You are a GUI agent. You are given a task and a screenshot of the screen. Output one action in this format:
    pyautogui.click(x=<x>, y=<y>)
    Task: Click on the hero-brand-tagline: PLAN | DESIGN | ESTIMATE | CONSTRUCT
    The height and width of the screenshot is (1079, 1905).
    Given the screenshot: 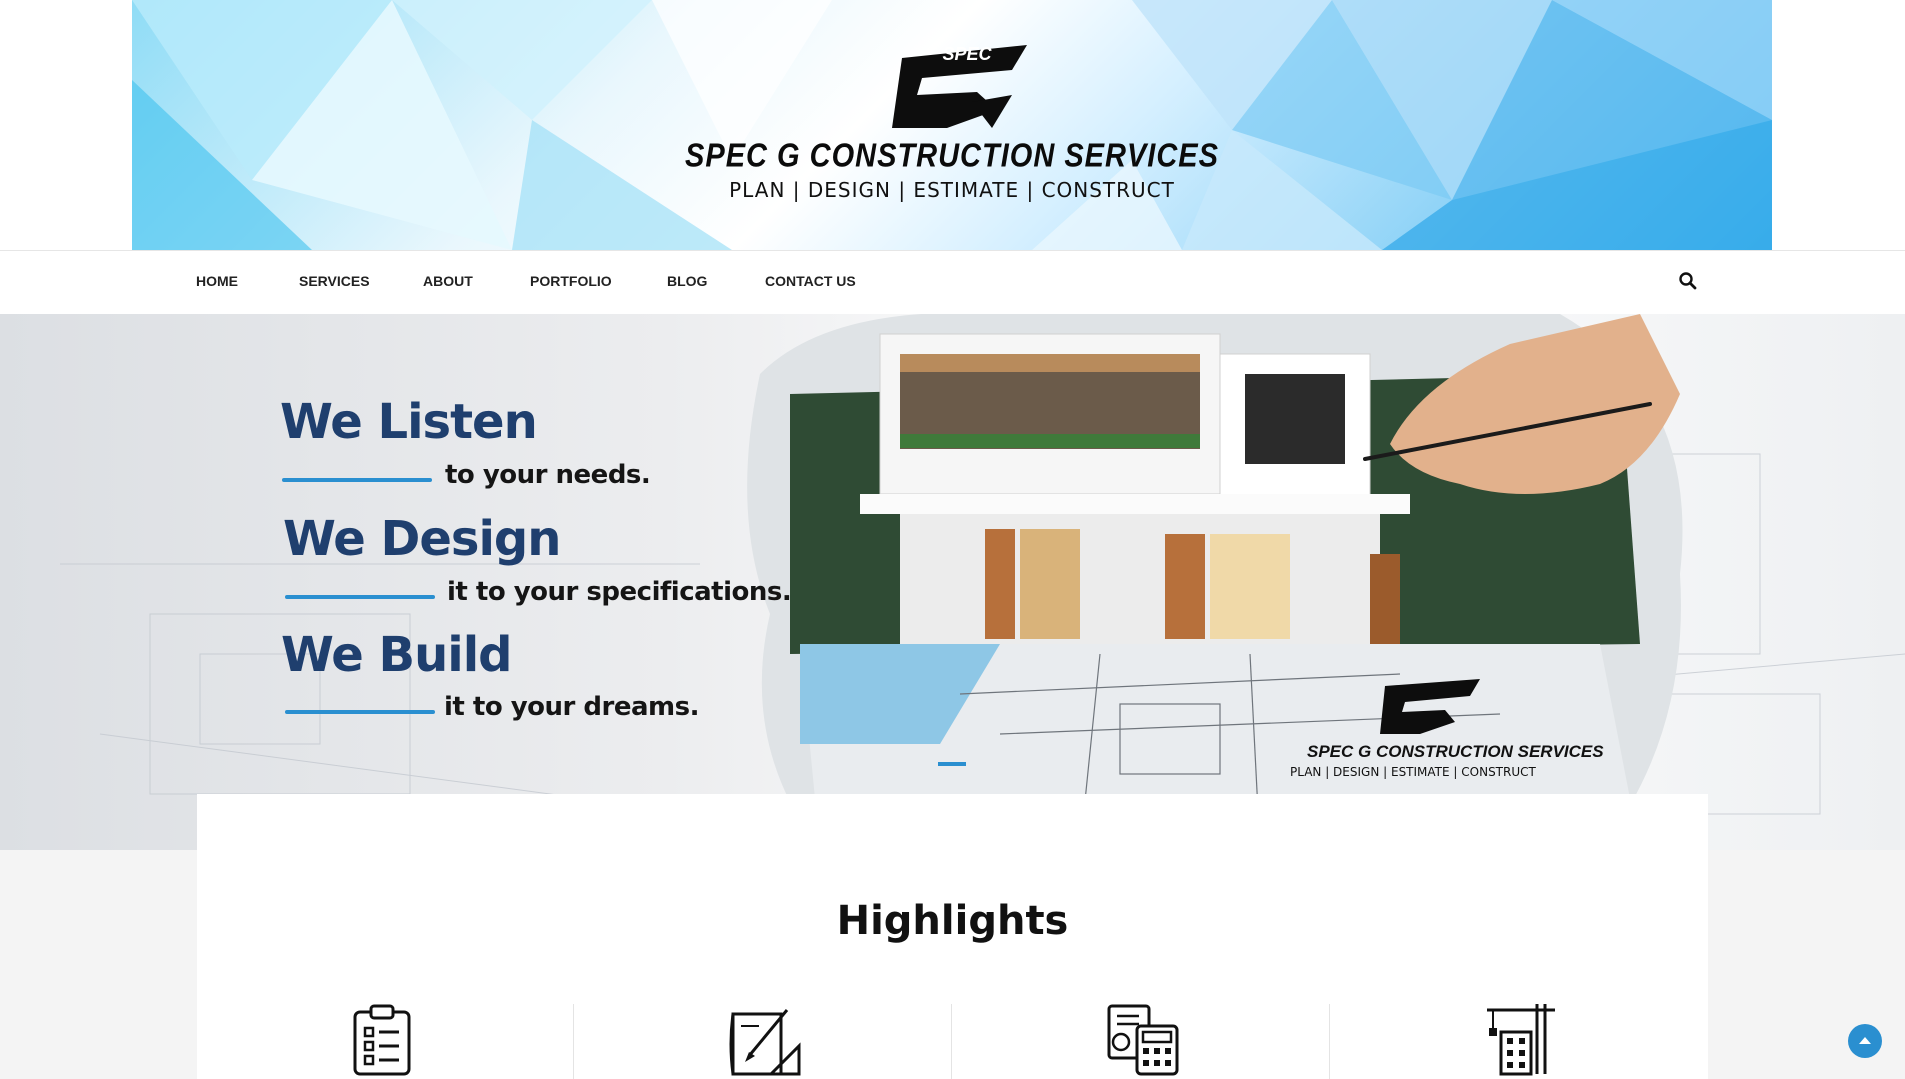 What is the action you would take?
    pyautogui.click(x=1413, y=772)
    